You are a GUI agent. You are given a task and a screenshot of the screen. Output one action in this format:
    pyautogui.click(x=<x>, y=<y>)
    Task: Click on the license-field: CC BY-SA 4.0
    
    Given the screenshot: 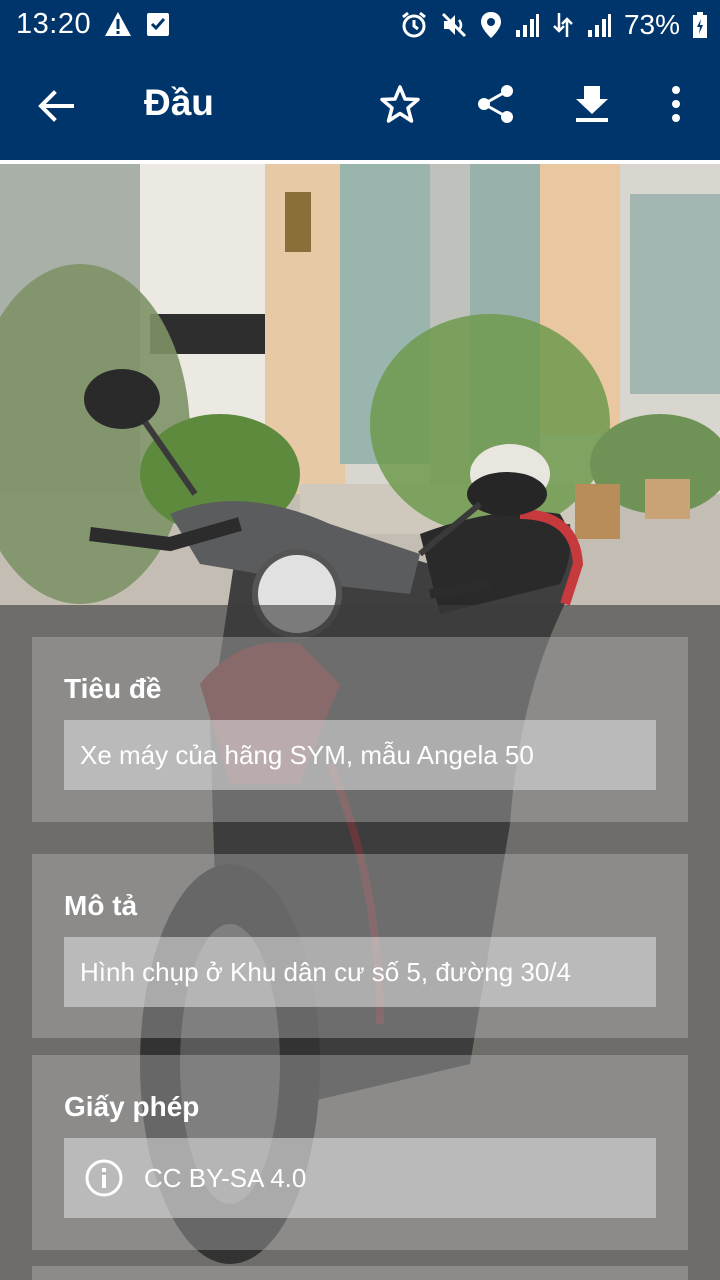 What is the action you would take?
    pyautogui.click(x=360, y=1178)
    